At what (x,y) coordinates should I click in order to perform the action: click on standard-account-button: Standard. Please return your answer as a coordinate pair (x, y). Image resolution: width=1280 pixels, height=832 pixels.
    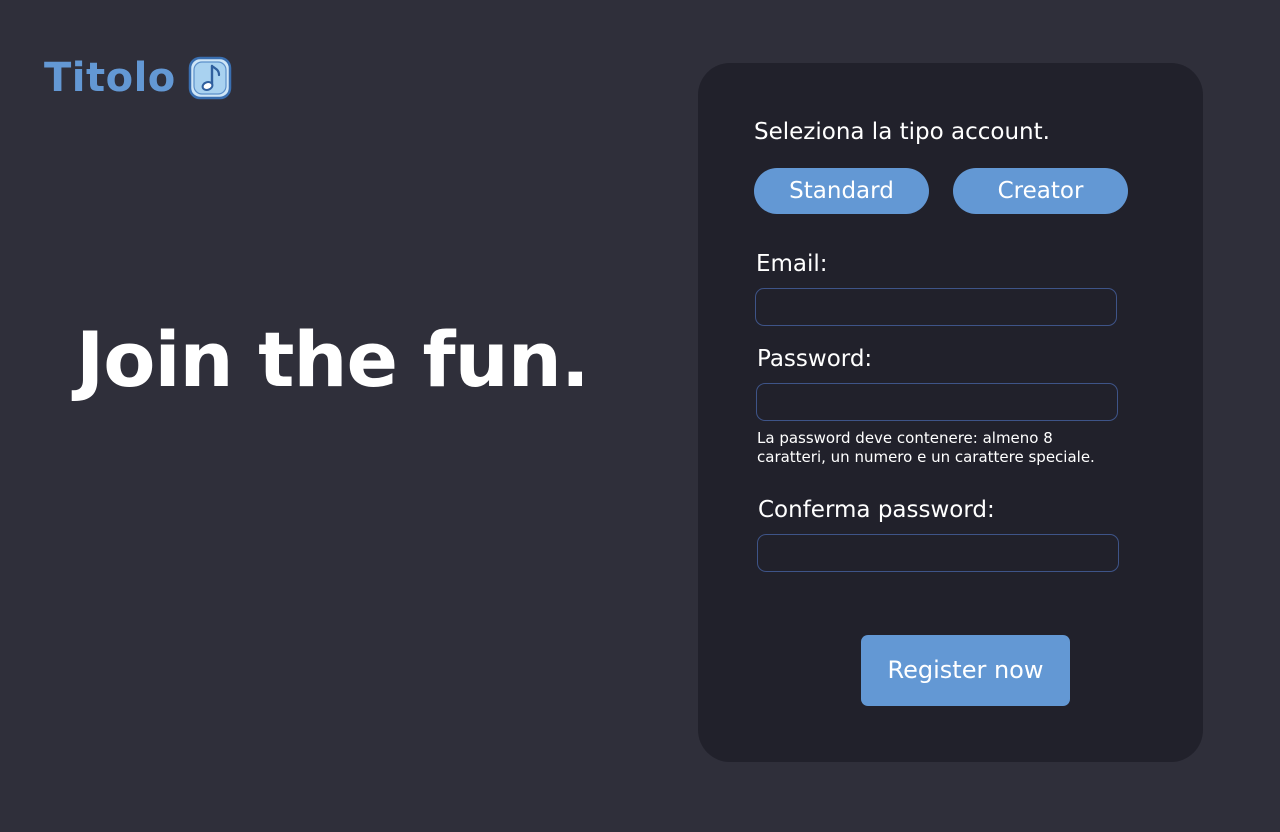
    Looking at the image, I should click on (841, 191).